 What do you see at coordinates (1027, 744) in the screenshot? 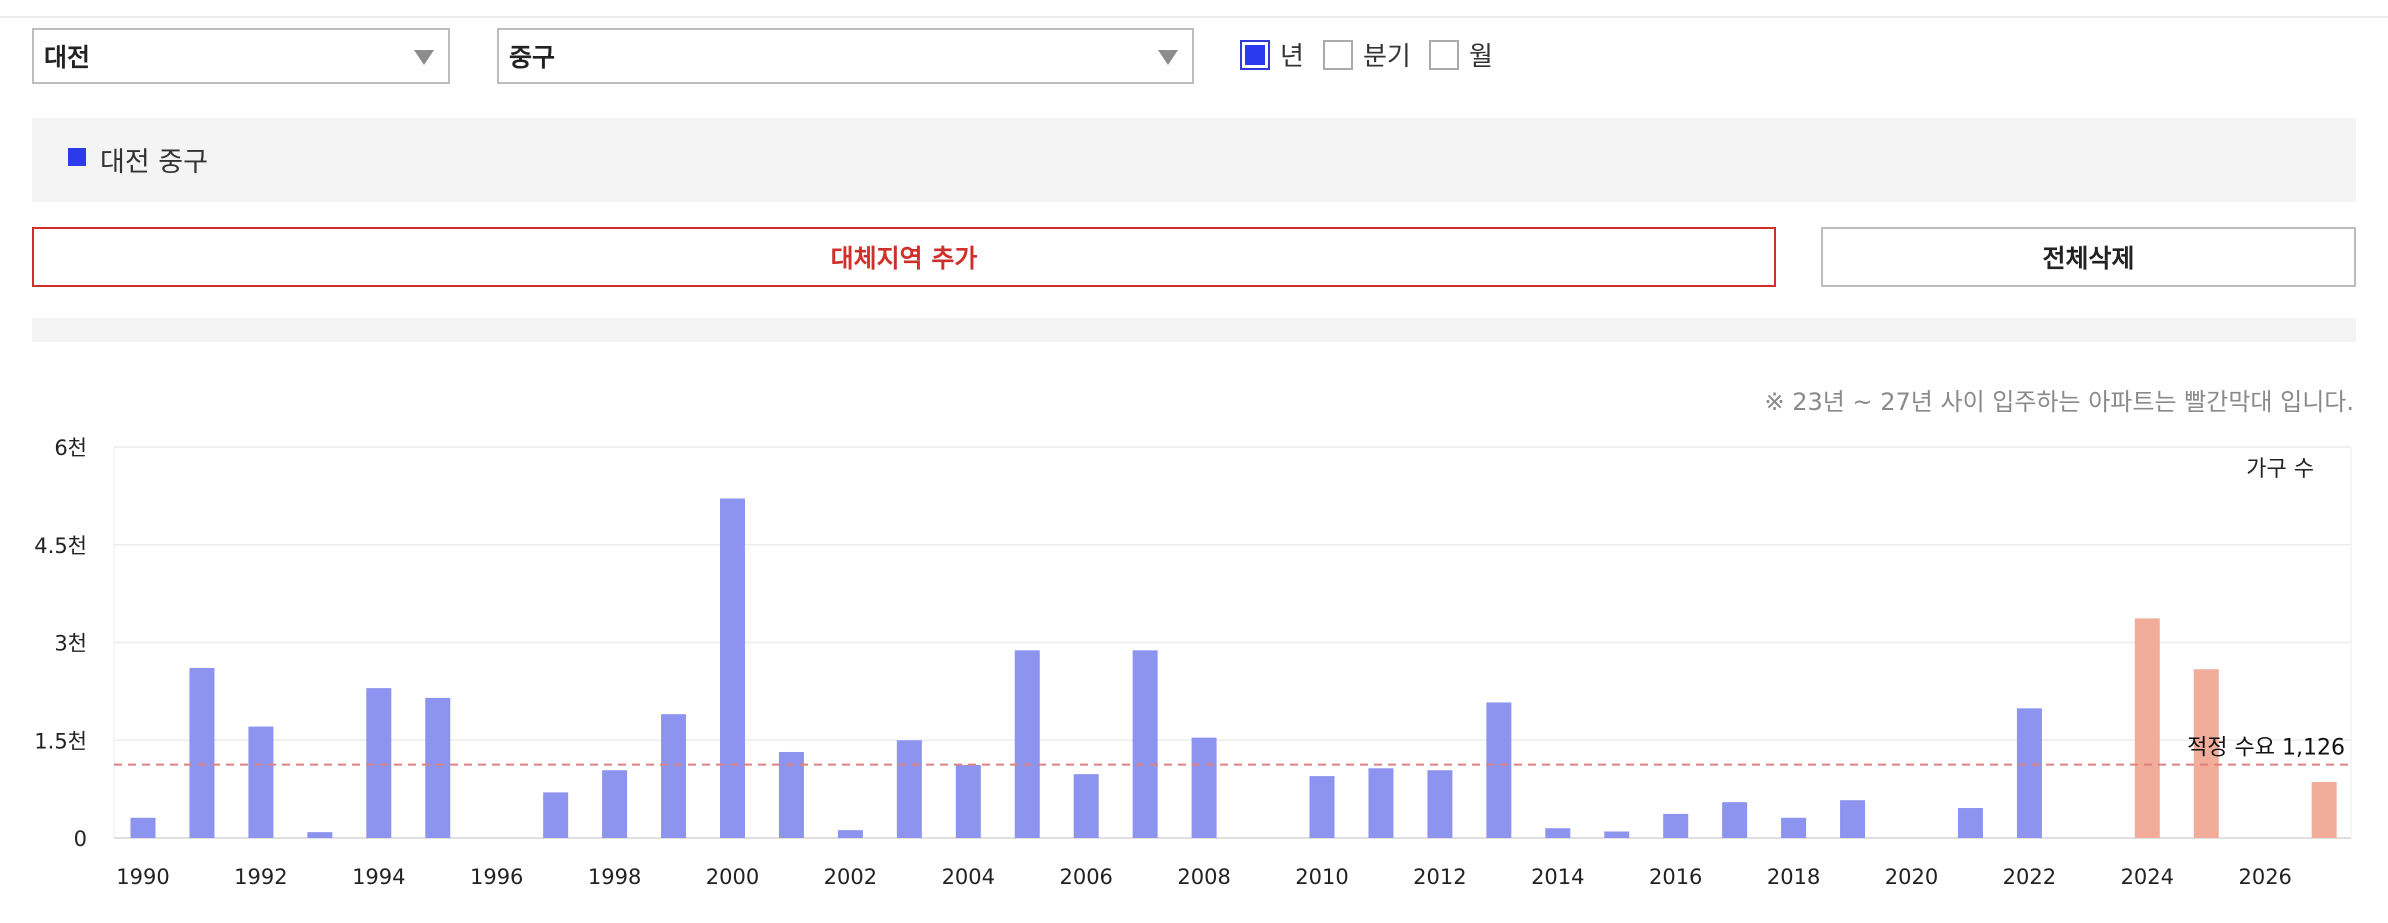
I see `bar-2005` at bounding box center [1027, 744].